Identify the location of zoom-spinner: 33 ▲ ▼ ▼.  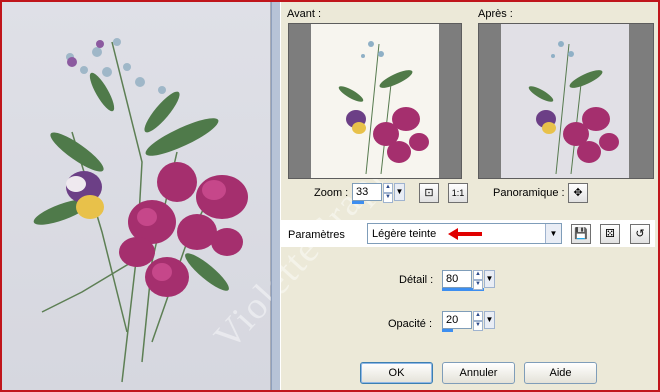
(382, 193).